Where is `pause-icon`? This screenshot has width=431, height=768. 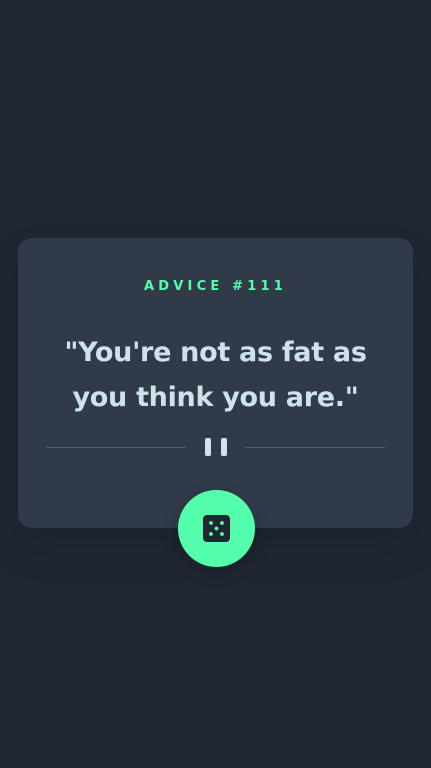
pause-icon is located at coordinates (215, 447).